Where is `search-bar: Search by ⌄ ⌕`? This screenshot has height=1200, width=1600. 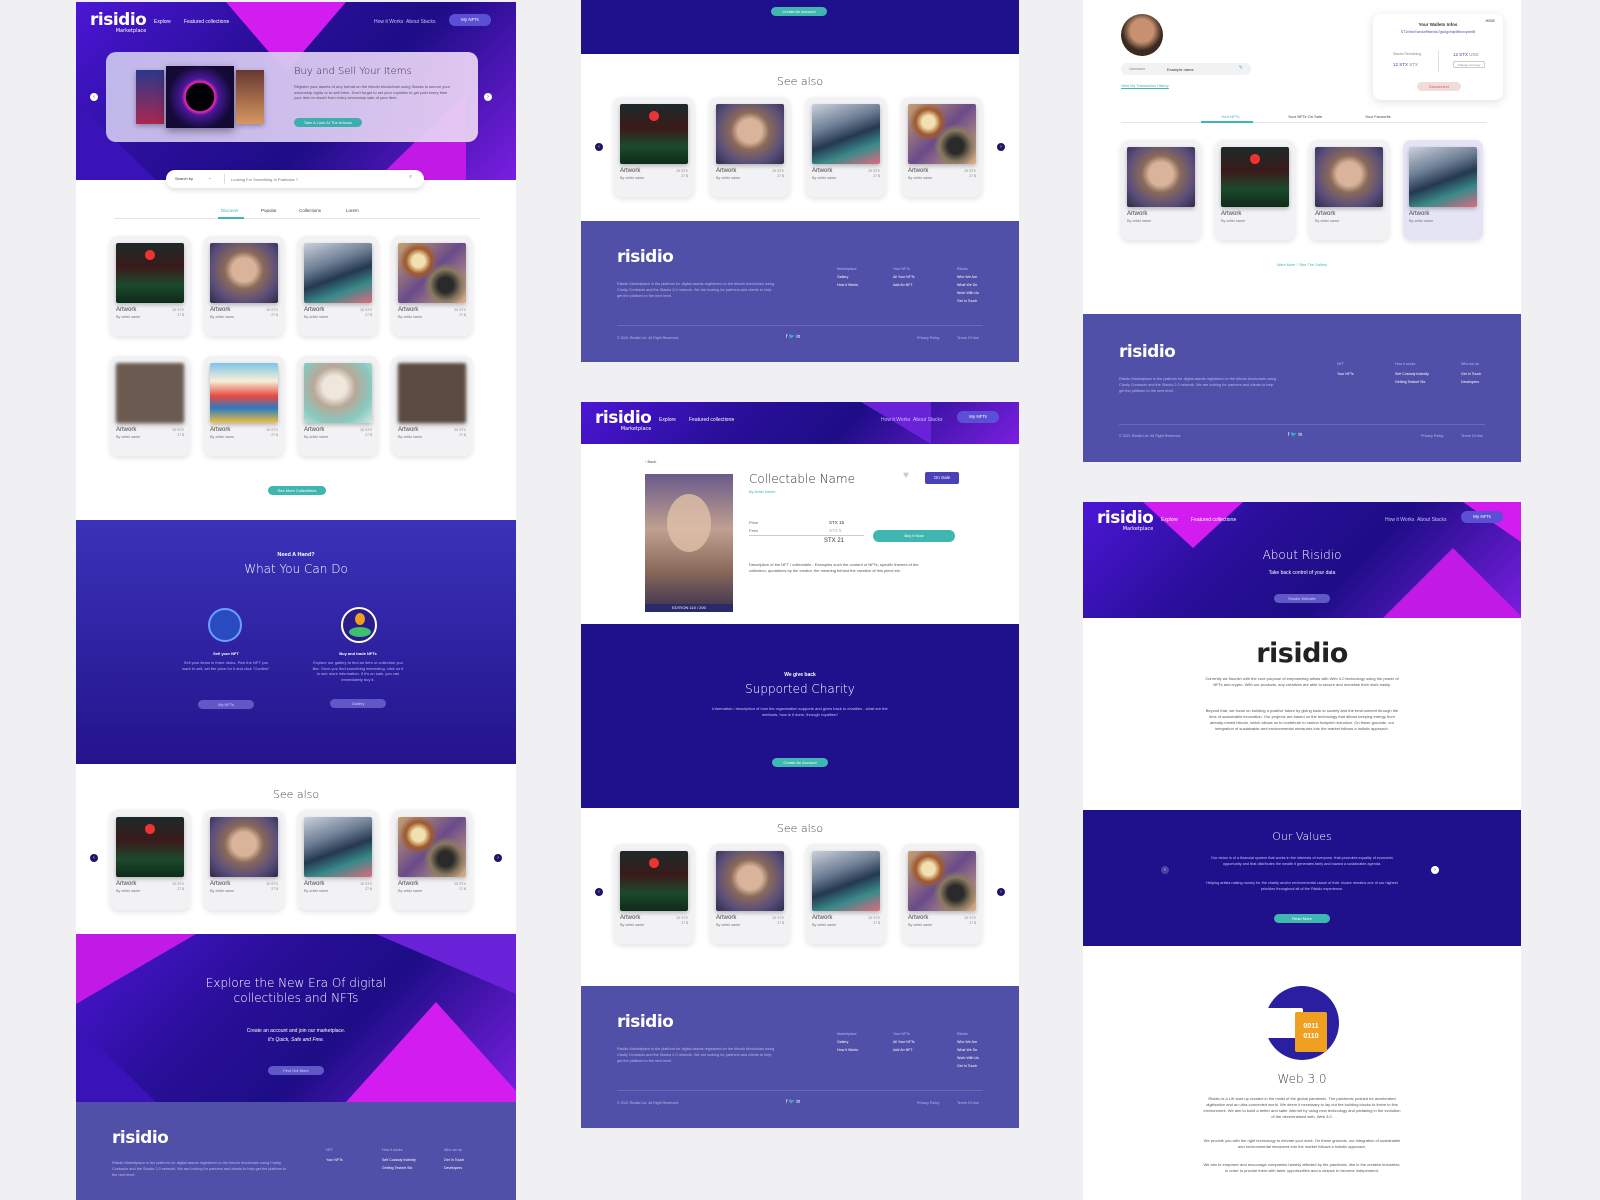 search-bar: Search by ⌄ ⌕ is located at coordinates (295, 179).